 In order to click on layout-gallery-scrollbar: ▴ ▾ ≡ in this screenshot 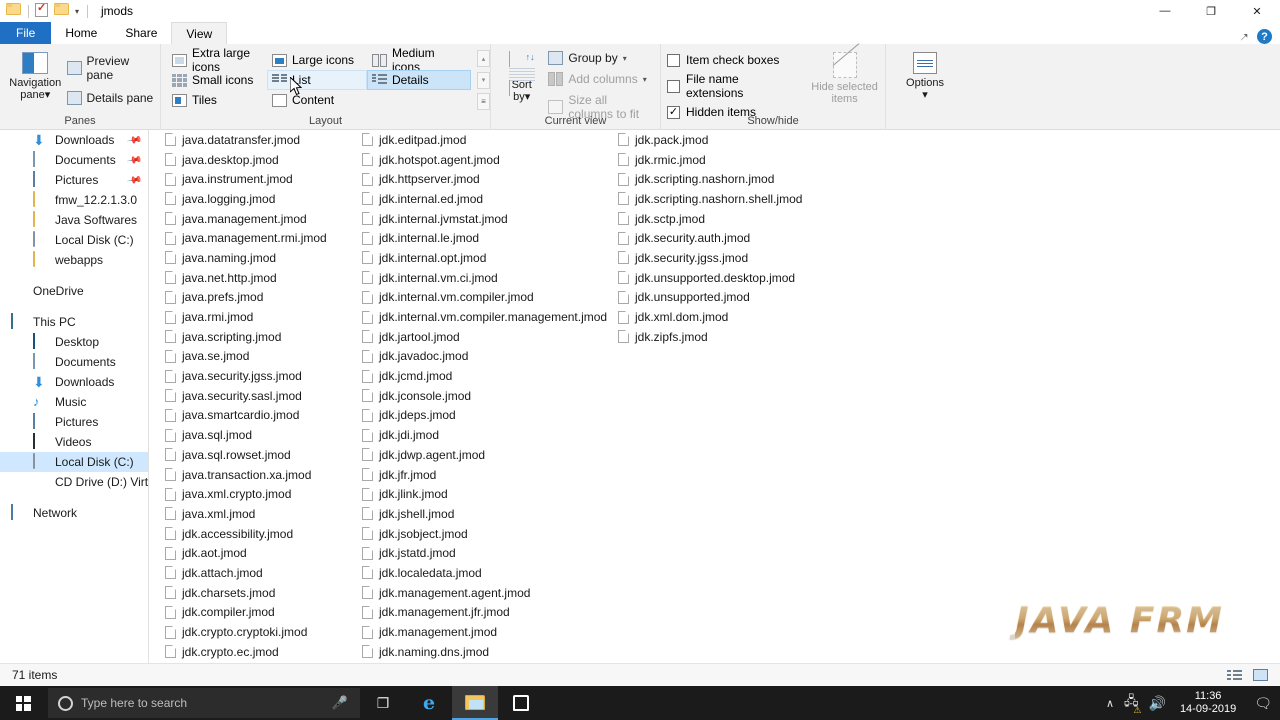, I will do `click(483, 80)`.